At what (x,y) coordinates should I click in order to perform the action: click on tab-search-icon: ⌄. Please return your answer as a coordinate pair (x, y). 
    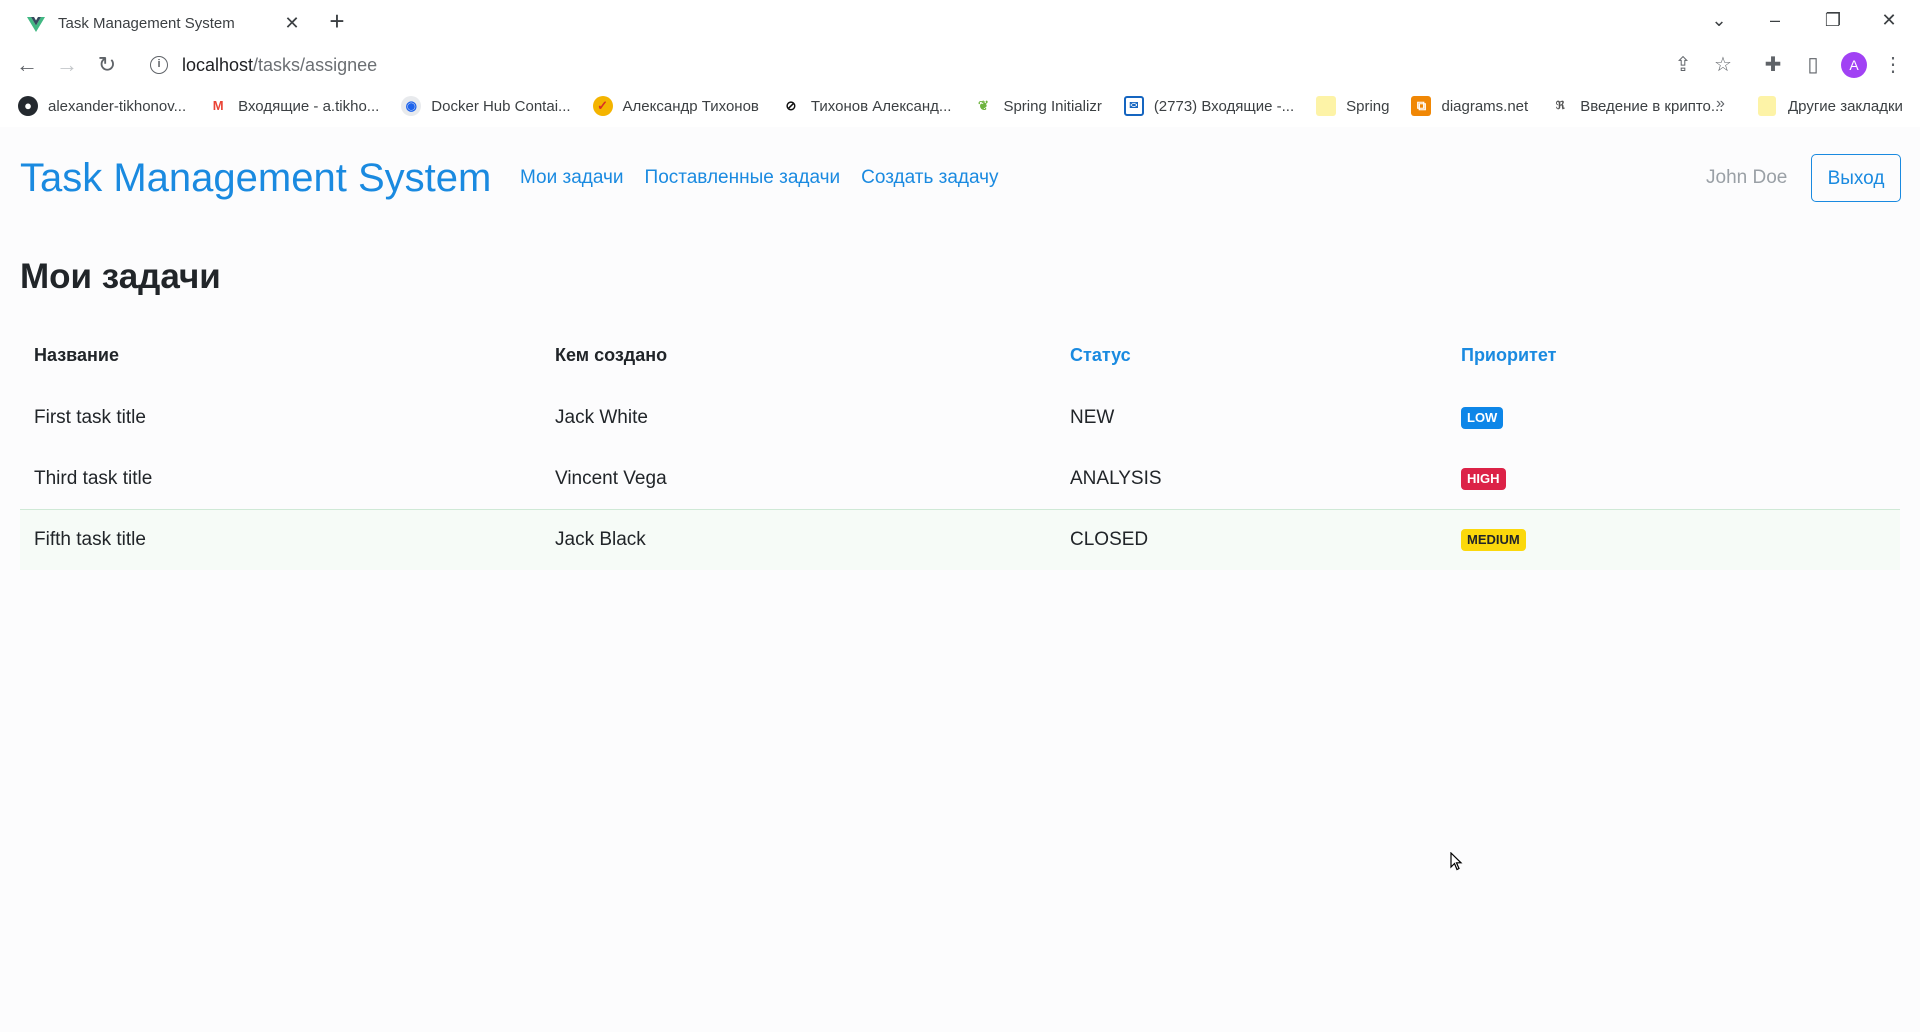
    Looking at the image, I should click on (1719, 20).